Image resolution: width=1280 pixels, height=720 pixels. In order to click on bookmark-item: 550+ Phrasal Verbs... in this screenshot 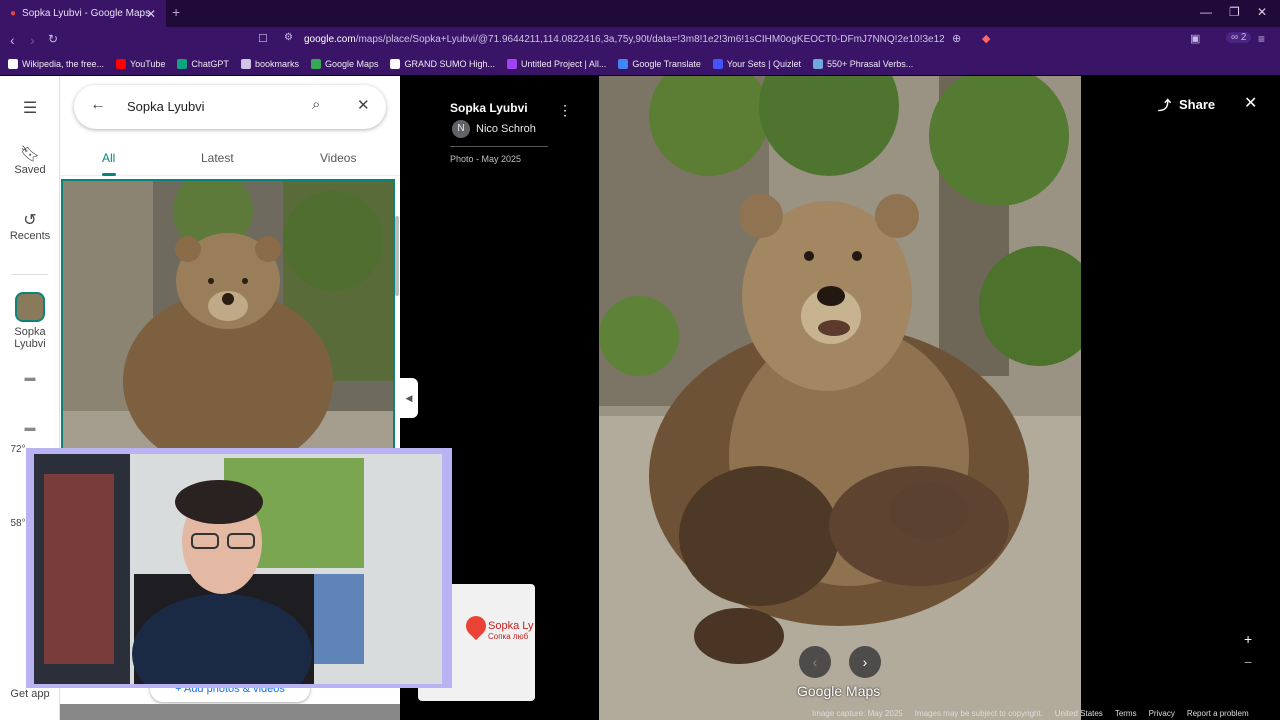, I will do `click(863, 64)`.